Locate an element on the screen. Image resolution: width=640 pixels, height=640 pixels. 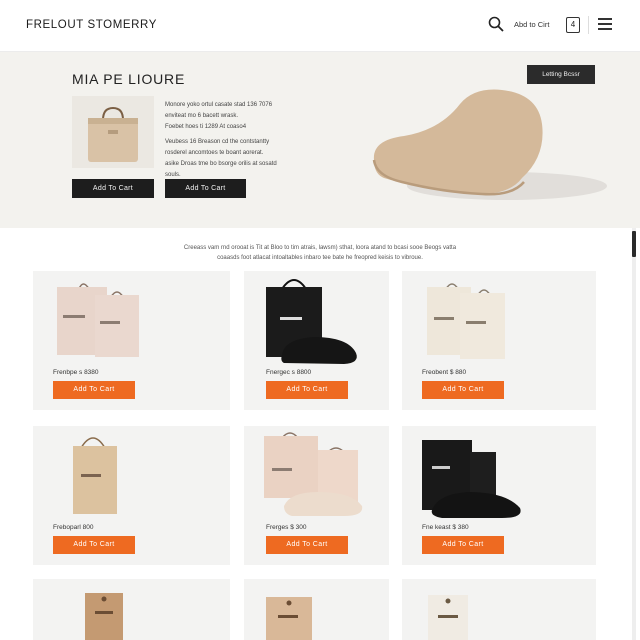
product-price-2: Fnergec s 8800 is located at coordinates (289, 372).